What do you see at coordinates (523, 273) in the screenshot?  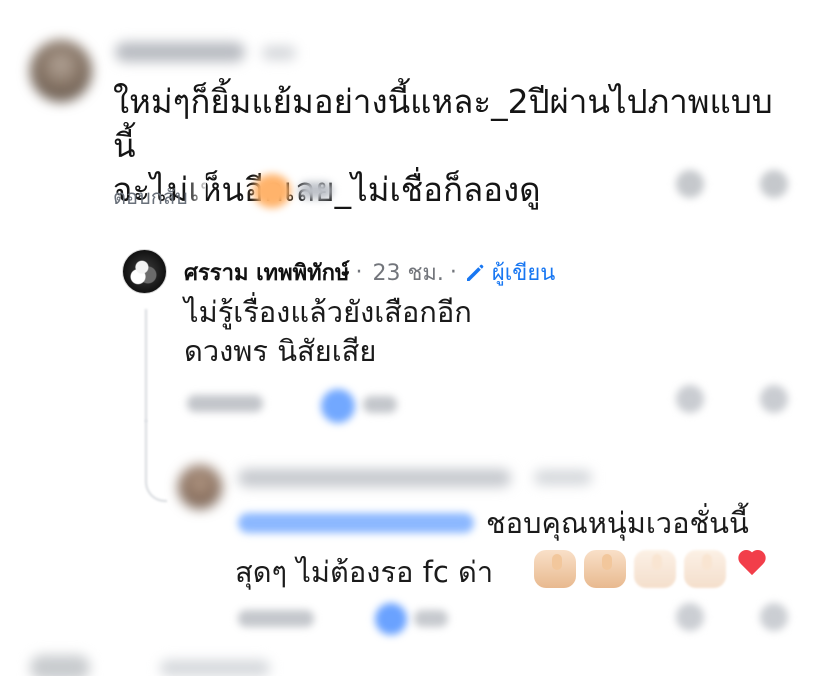 I see `author-badge-label: ผู้เขียน` at bounding box center [523, 273].